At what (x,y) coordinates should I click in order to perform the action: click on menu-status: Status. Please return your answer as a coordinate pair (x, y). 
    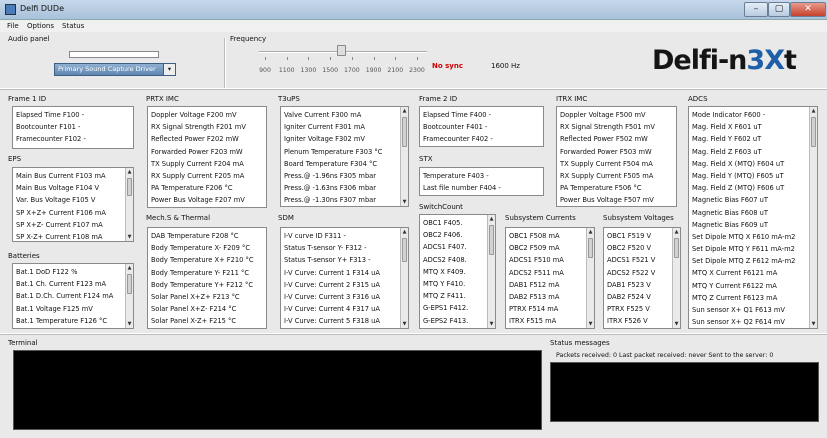
    Looking at the image, I should click on (73, 26).